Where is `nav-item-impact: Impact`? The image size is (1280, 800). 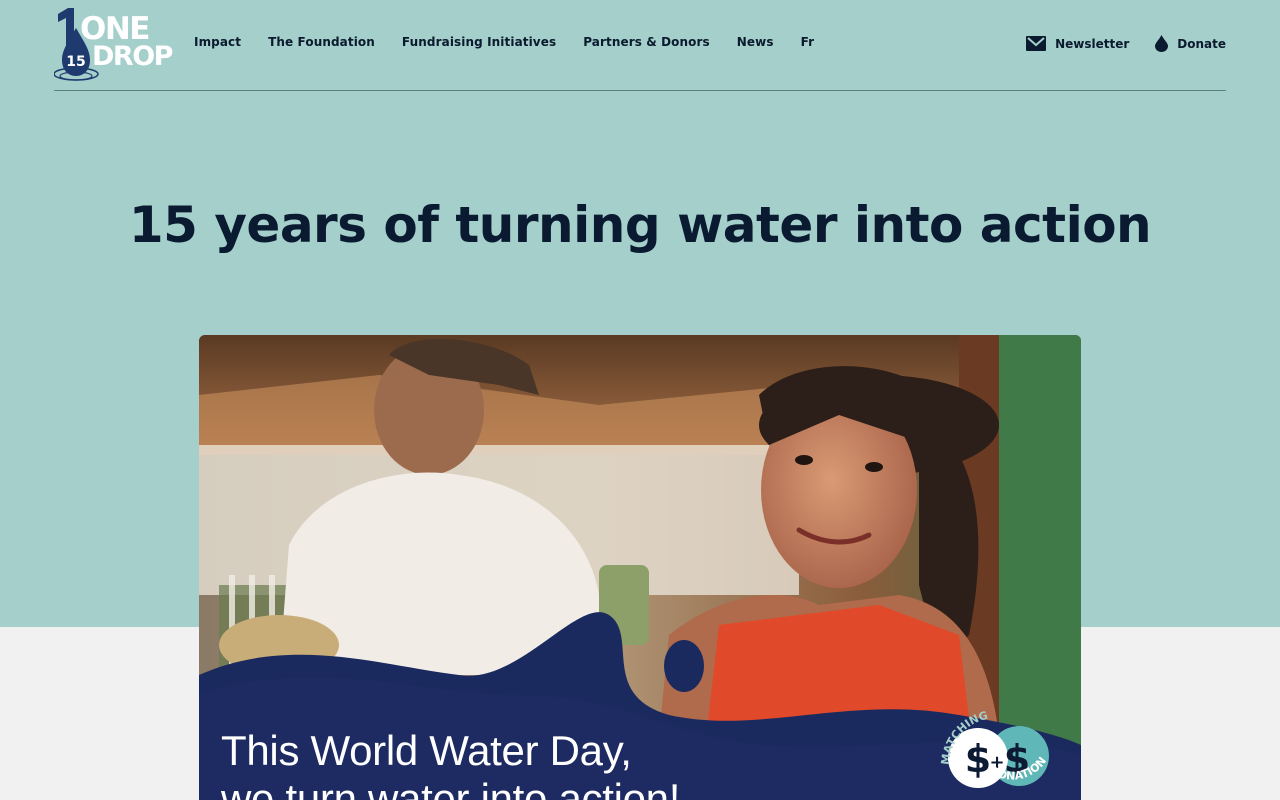
nav-item-impact: Impact is located at coordinates (217, 42).